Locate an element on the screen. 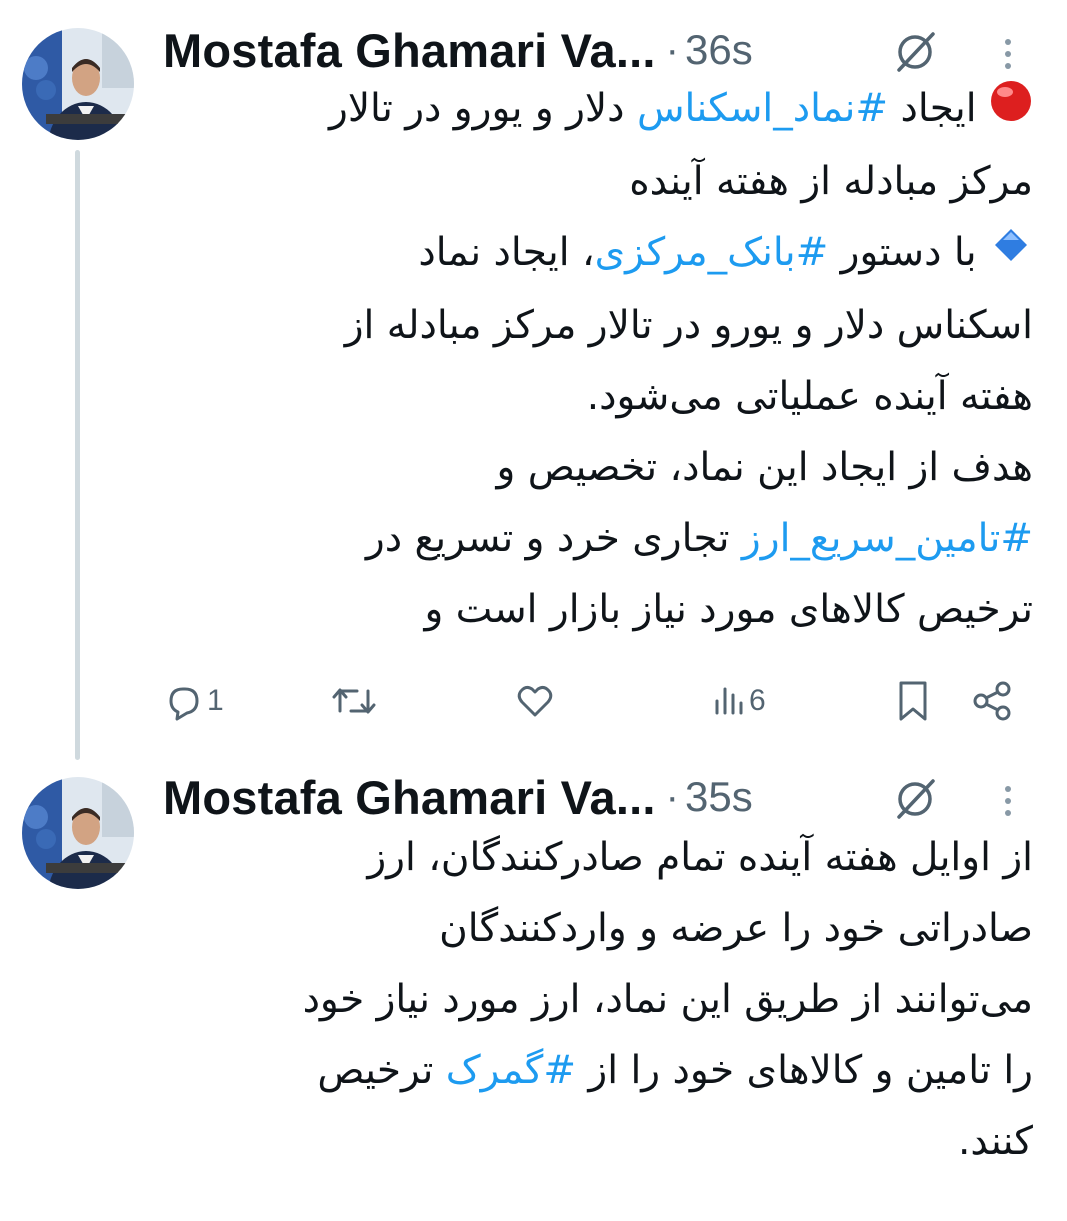 The image size is (1067, 1221). red-circle-icon is located at coordinates (1011, 110).